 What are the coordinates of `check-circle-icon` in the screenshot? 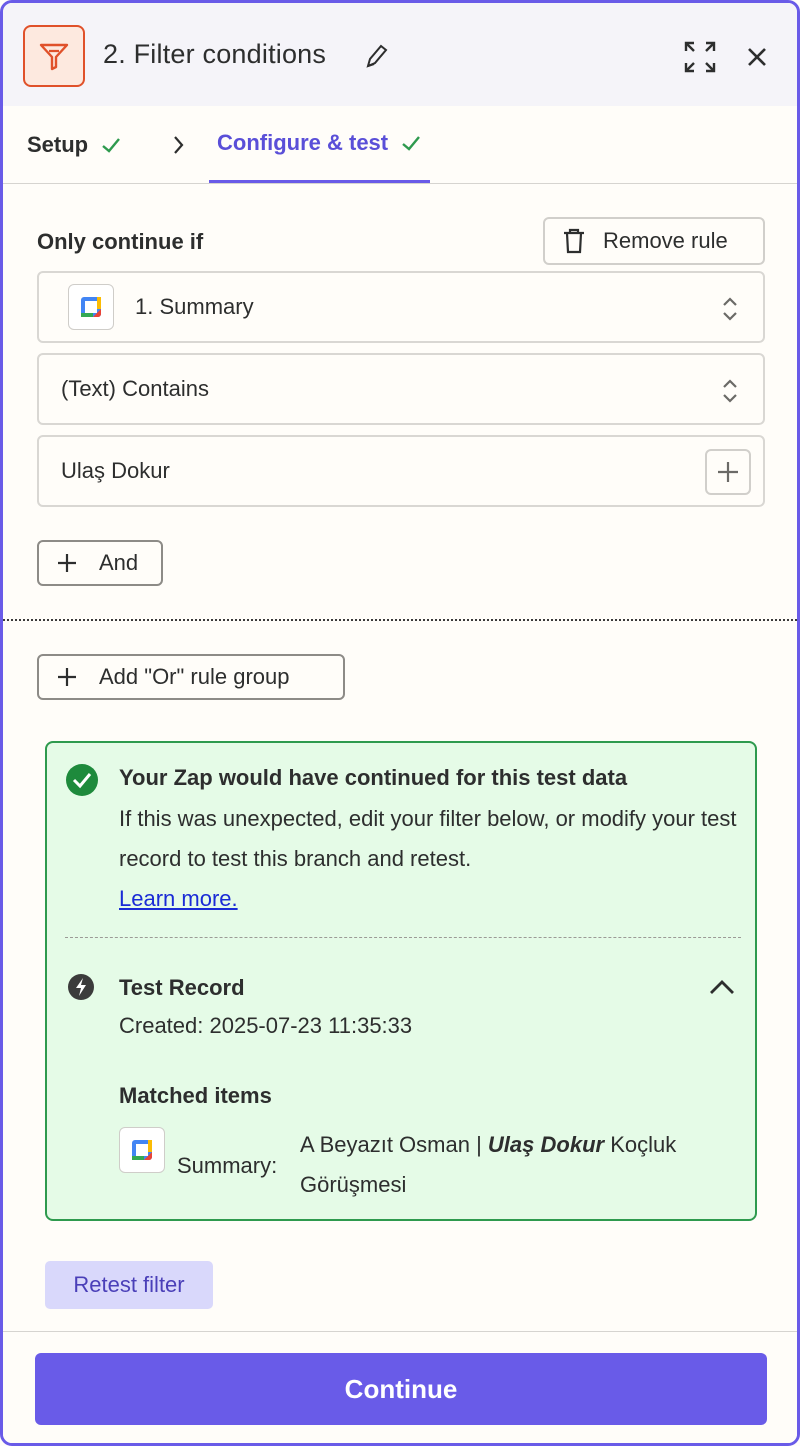 It's located at (82, 780).